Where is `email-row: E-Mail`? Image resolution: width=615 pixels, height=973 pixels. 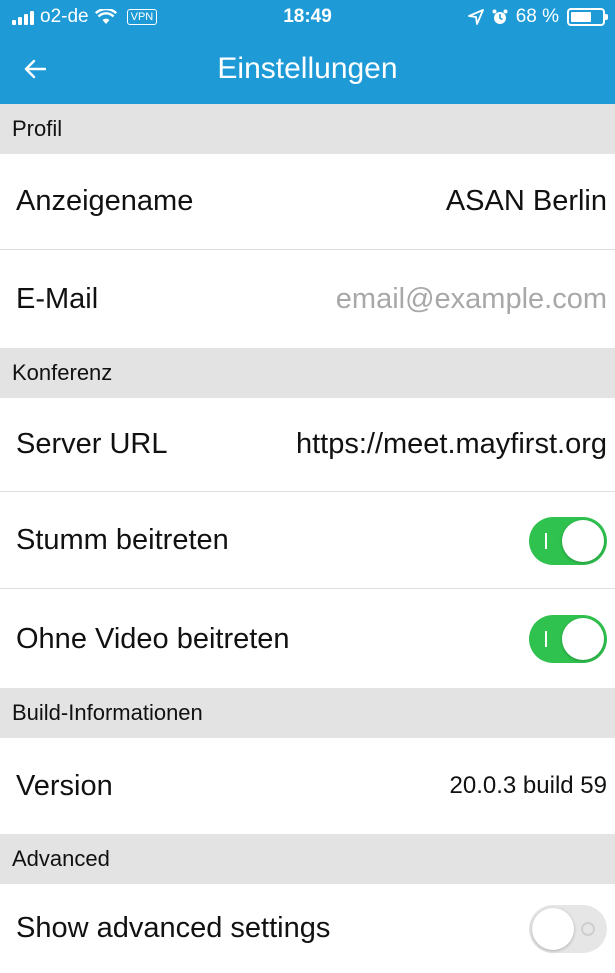 email-row: E-Mail is located at coordinates (307, 299).